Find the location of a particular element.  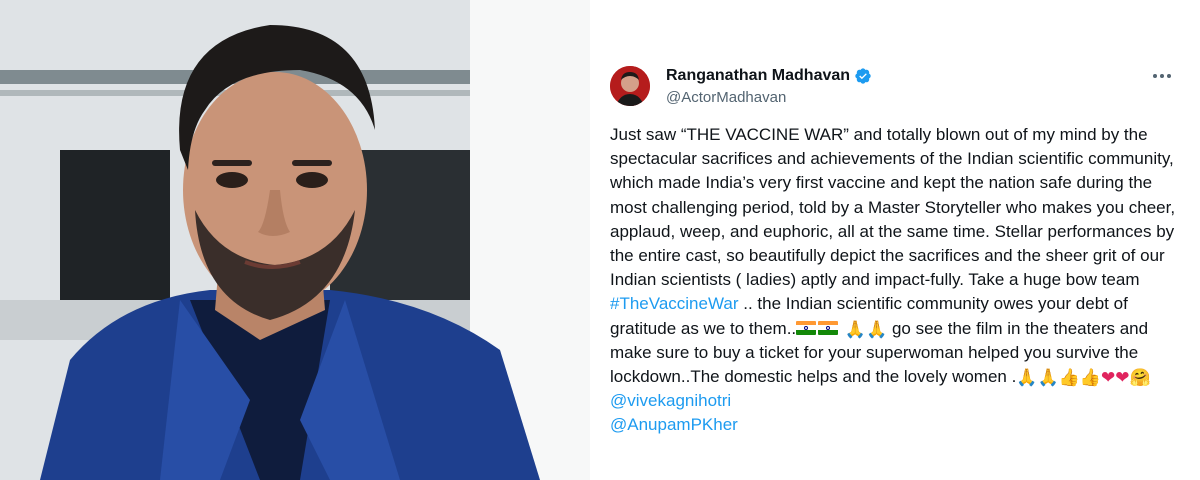

mention-link: @vivekagnihotri is located at coordinates (670, 400).